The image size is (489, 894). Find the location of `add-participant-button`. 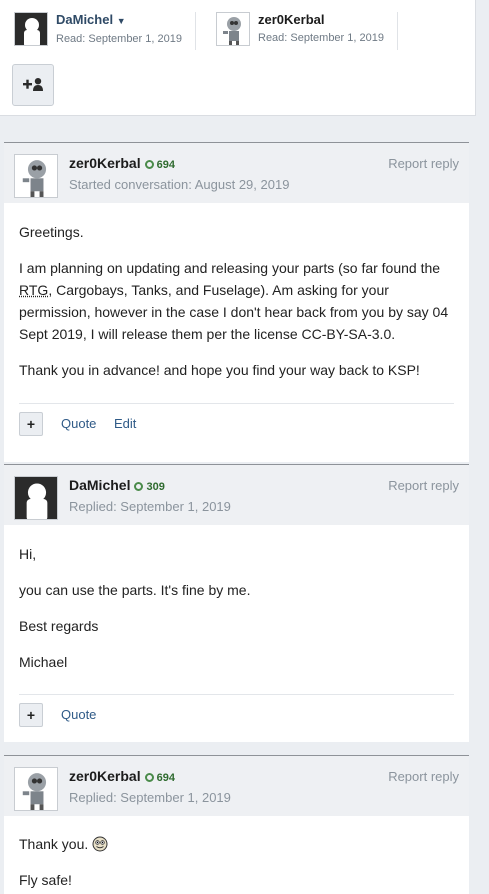

add-participant-button is located at coordinates (33, 85).